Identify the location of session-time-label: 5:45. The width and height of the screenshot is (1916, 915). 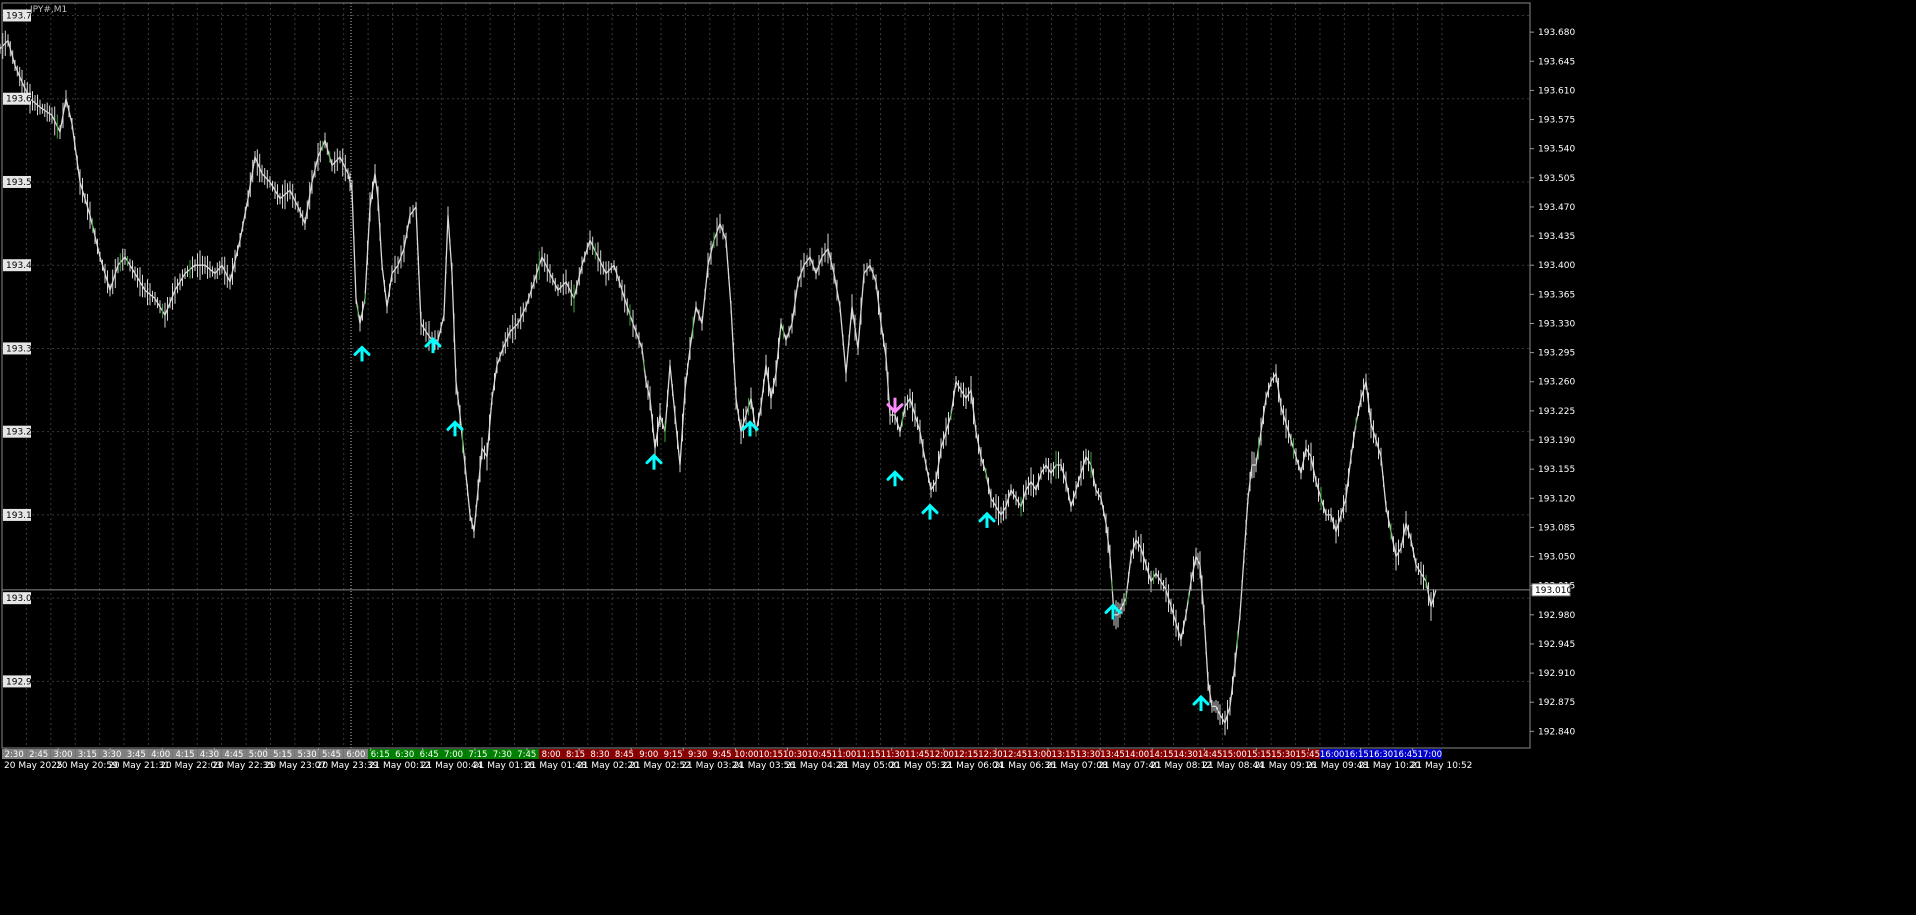
(331, 755).